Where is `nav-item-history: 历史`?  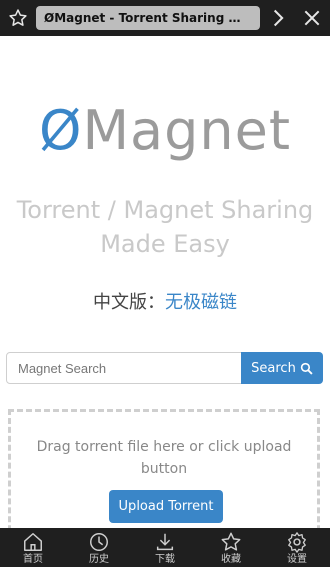 nav-item-history: 历史 is located at coordinates (99, 547).